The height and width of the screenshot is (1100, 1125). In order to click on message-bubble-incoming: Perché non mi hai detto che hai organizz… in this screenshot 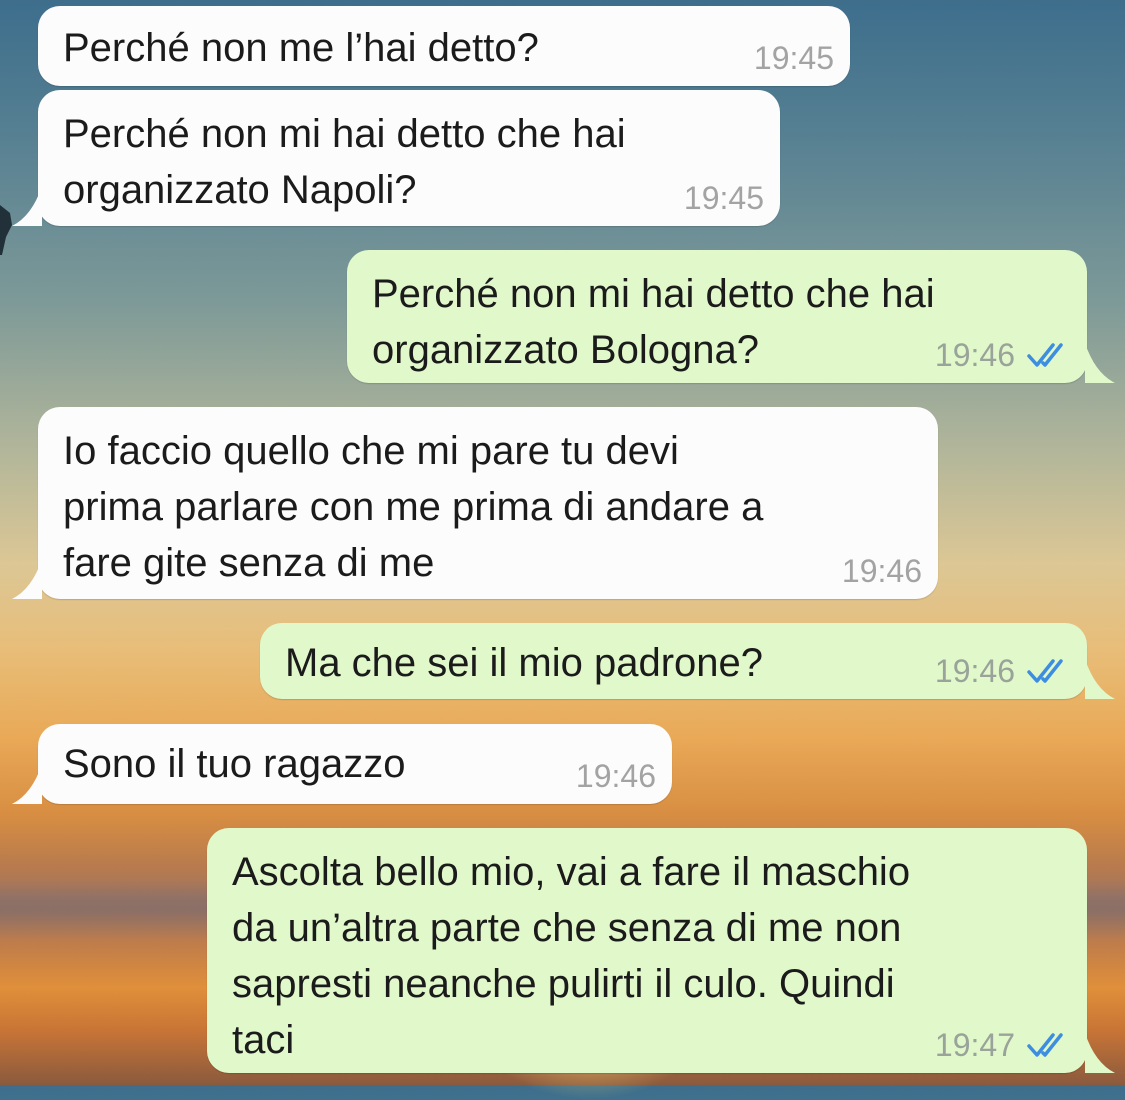, I will do `click(396, 158)`.